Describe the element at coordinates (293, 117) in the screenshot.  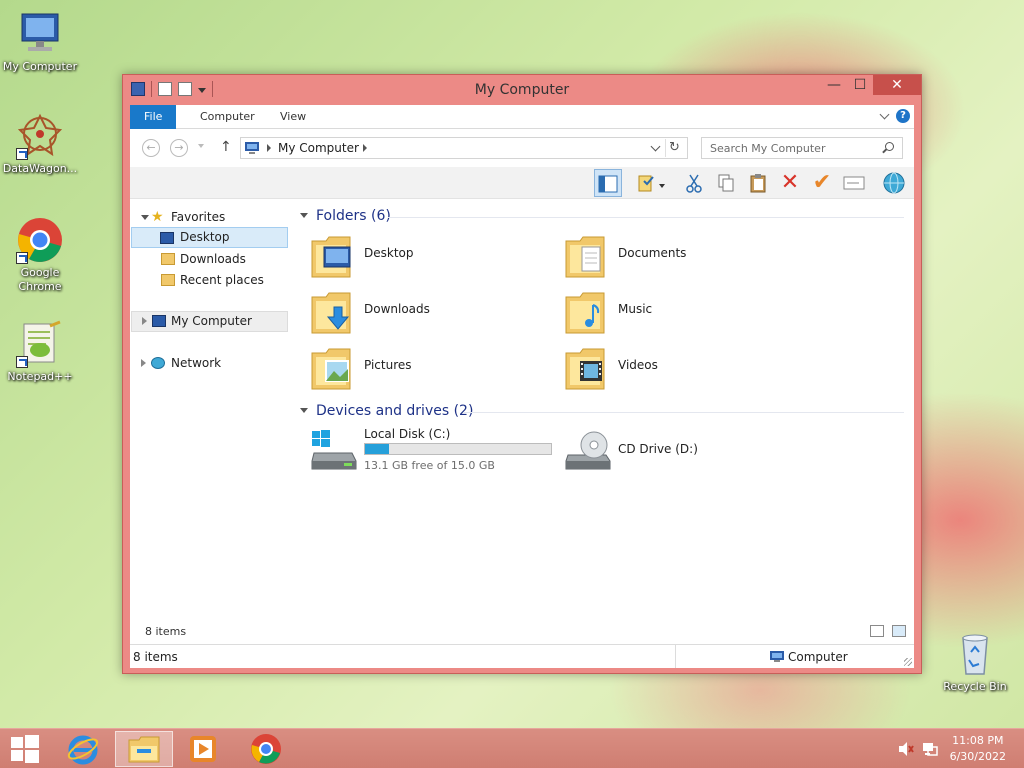
I see `tab-view: View` at that location.